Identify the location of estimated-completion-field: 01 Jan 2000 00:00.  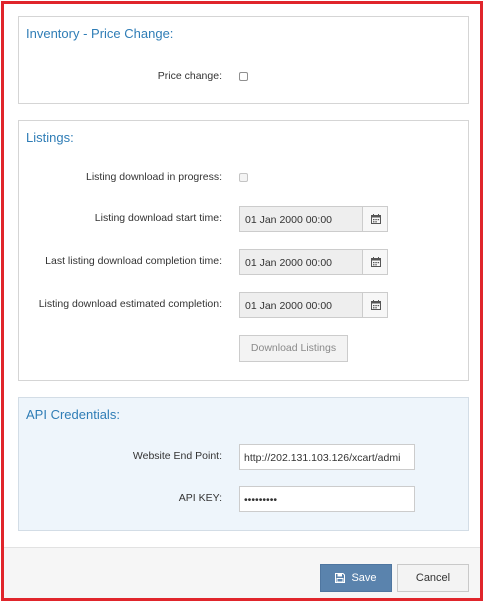
(314, 305).